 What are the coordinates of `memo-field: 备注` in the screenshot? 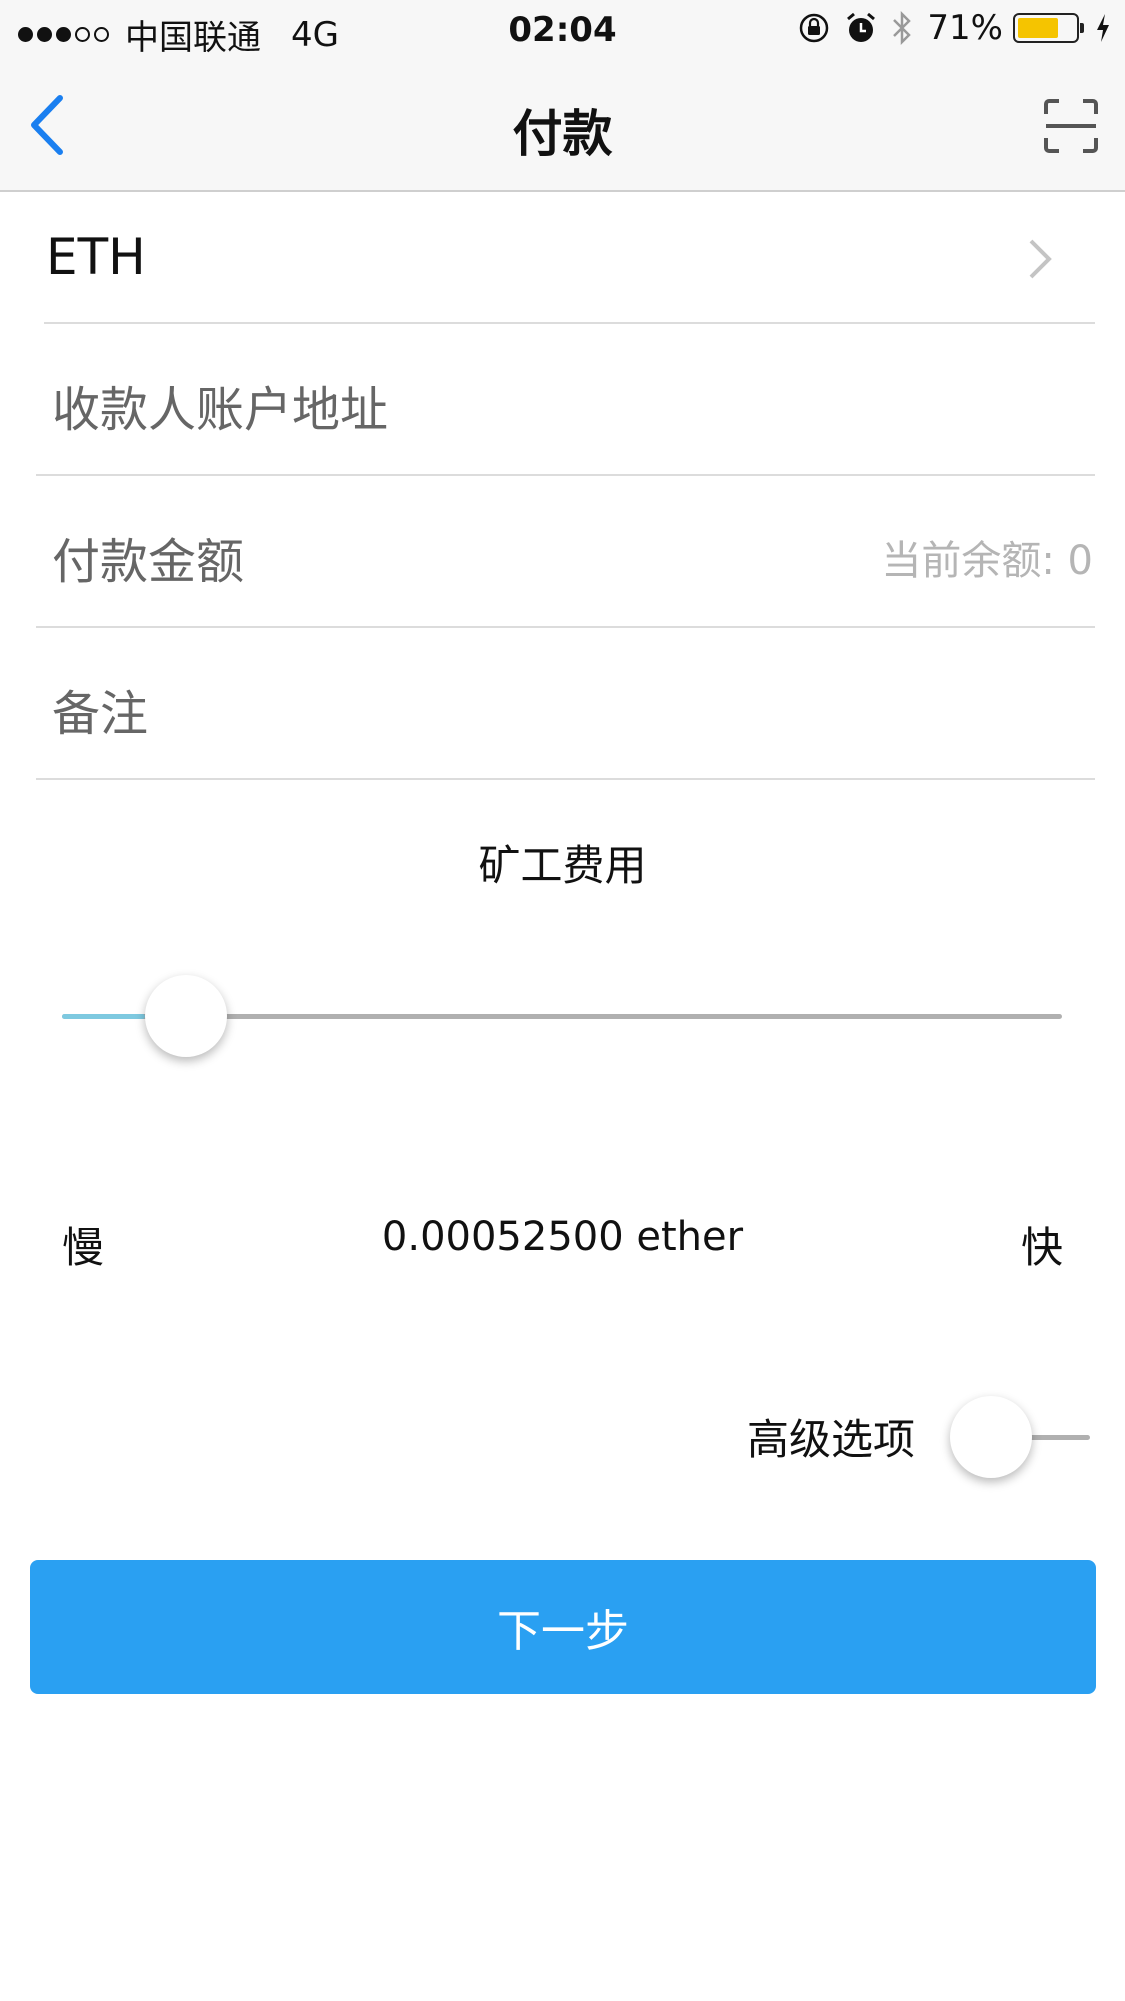 It's located at (562, 704).